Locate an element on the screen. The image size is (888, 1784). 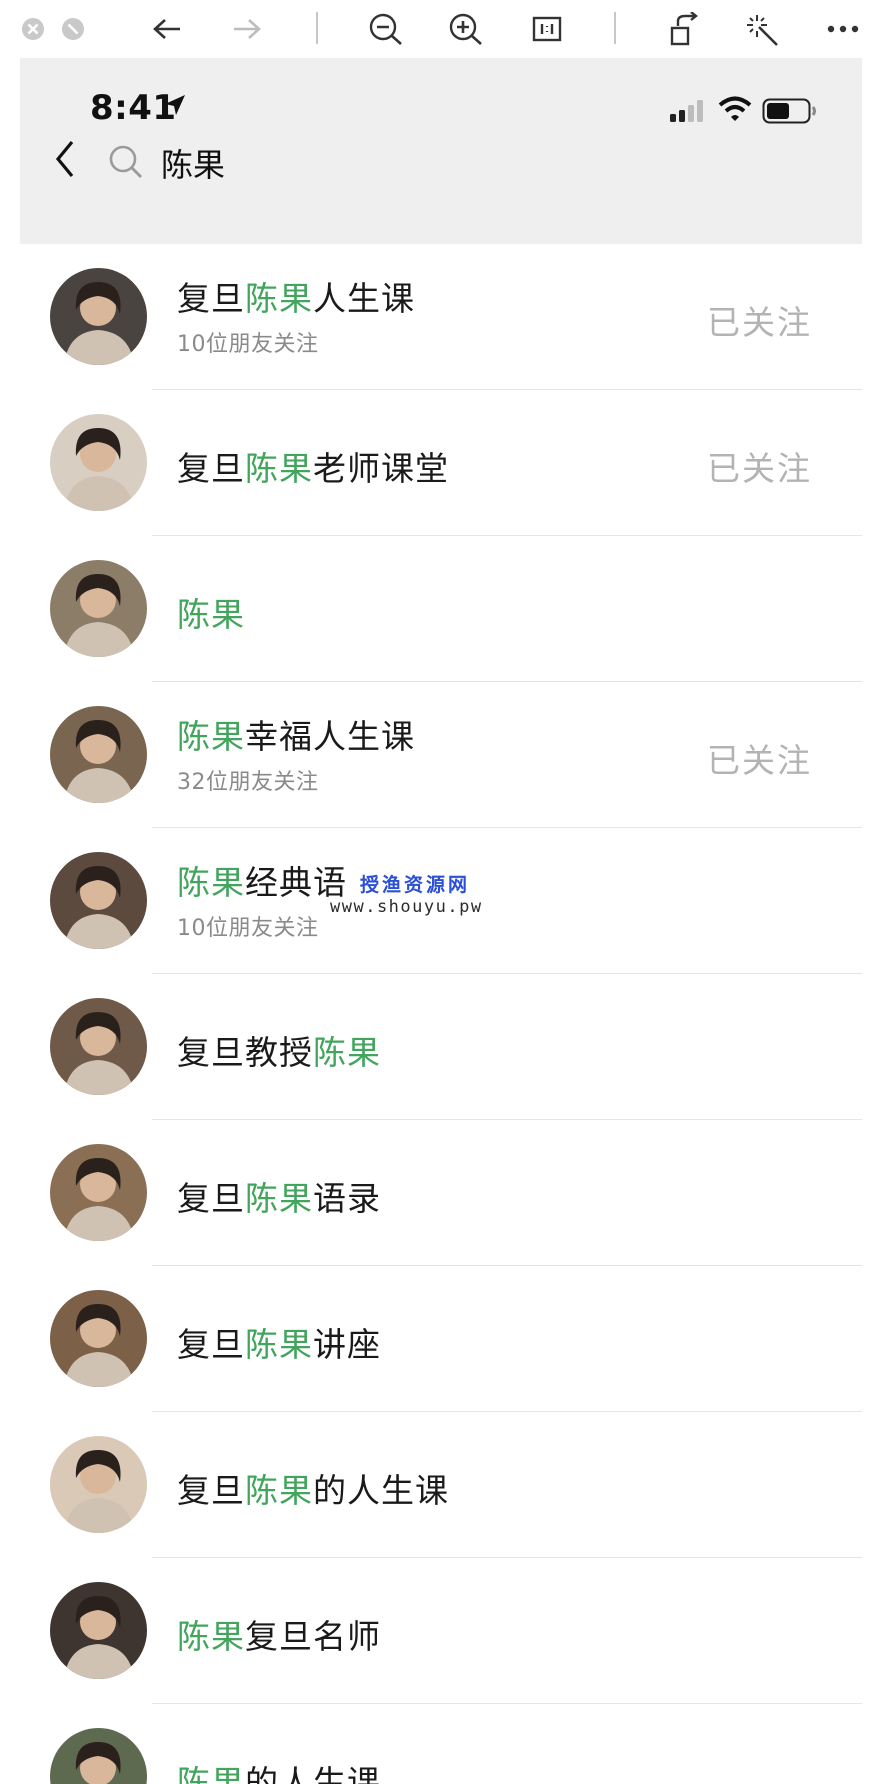
list-item: 复旦陈果老师课堂 已关注 is located at coordinates (441, 463).